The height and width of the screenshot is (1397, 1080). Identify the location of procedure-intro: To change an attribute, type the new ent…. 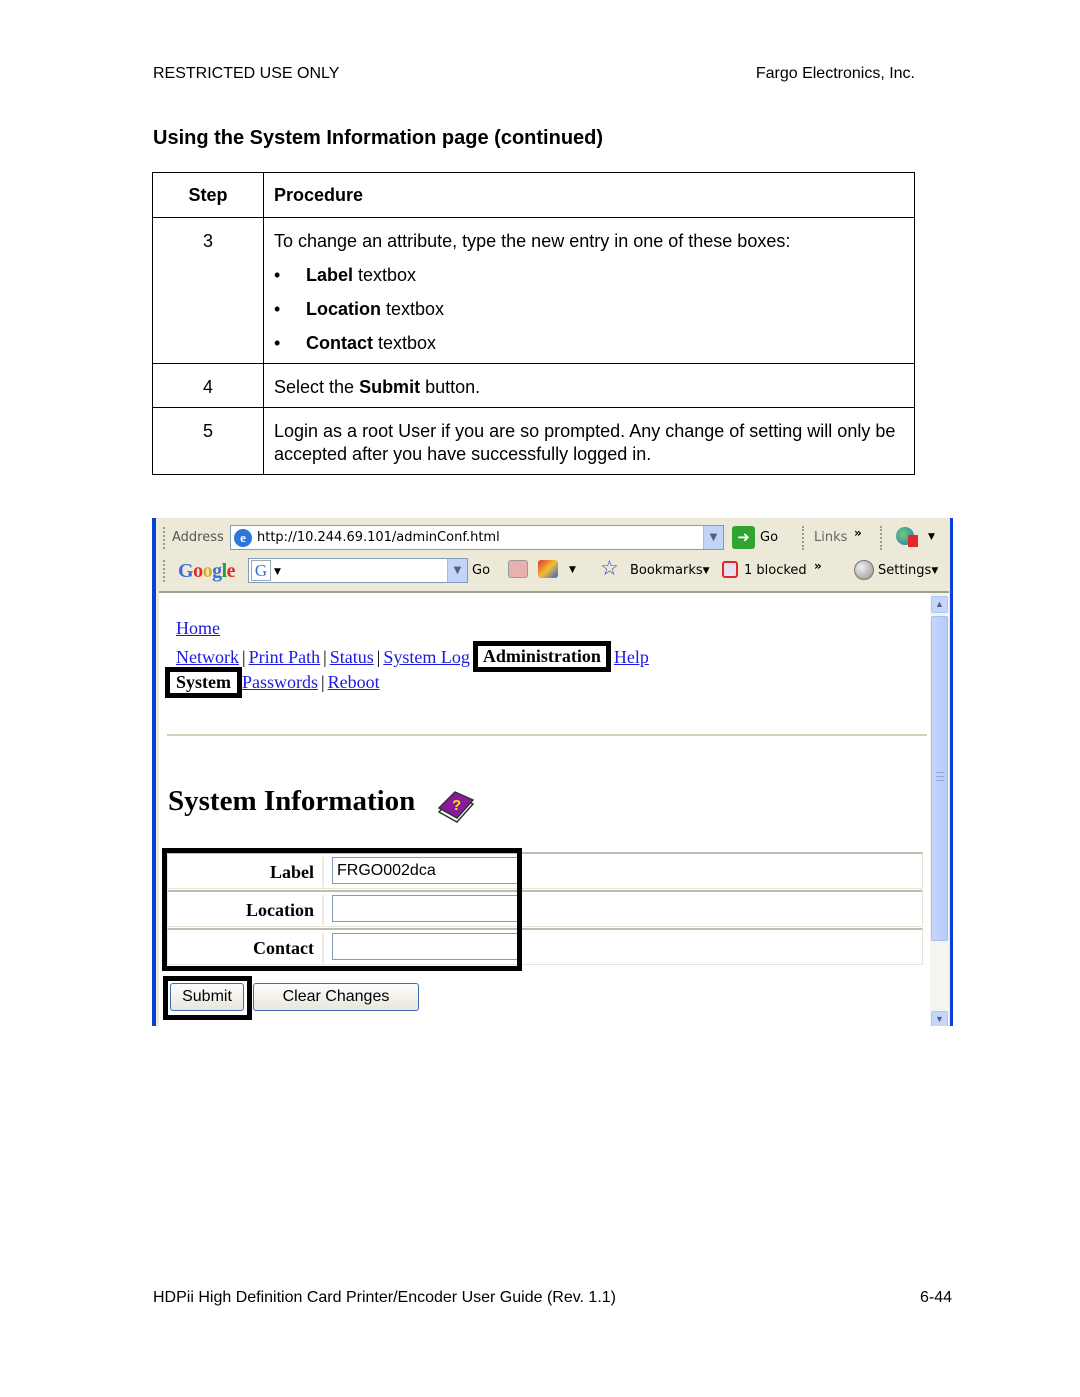
(532, 241).